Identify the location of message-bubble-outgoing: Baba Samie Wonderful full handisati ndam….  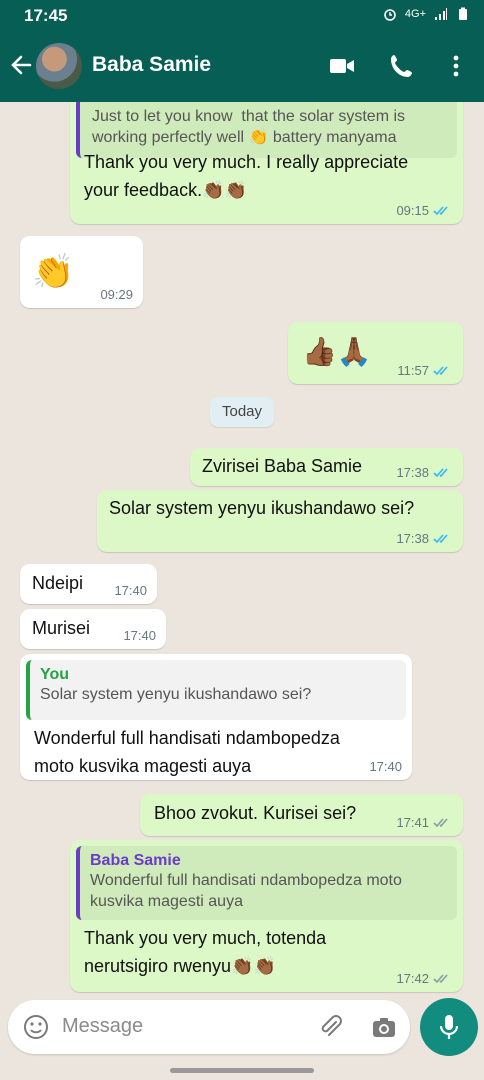
(266, 916).